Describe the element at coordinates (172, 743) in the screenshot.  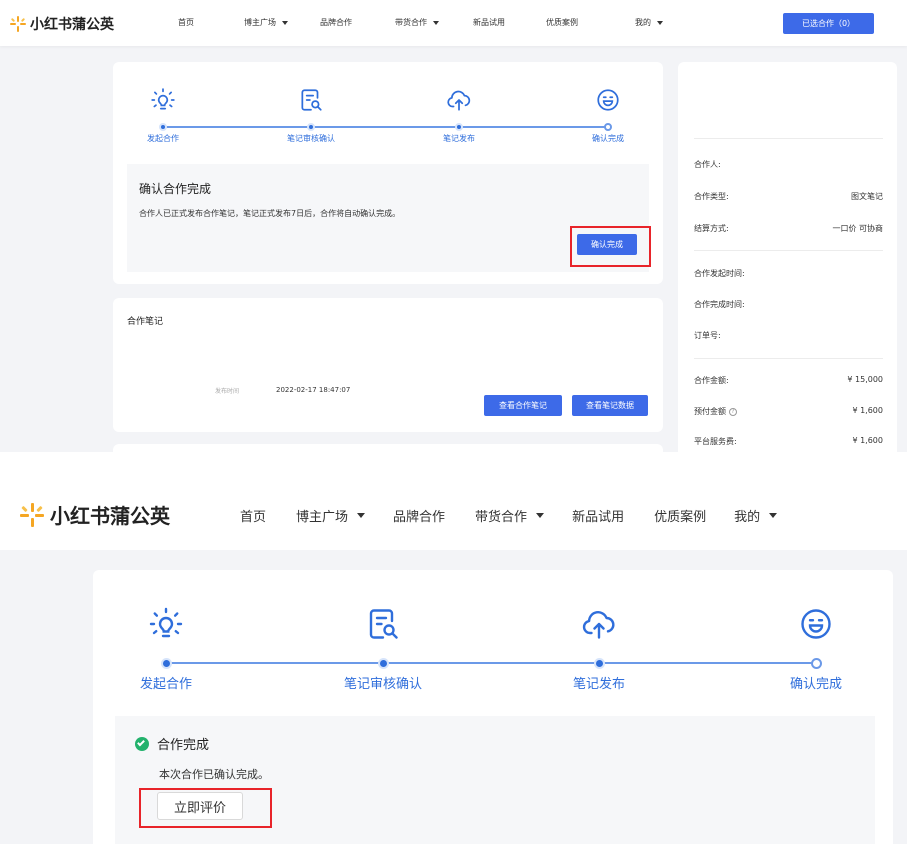
I see `complete-title-row: 合作完成` at that location.